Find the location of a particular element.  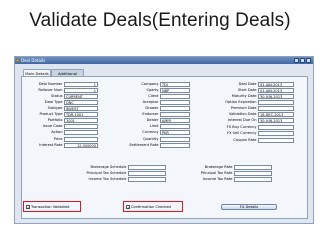

field-principal-tax-schedule: Principal Tax Schedule is located at coordinates (126, 173).